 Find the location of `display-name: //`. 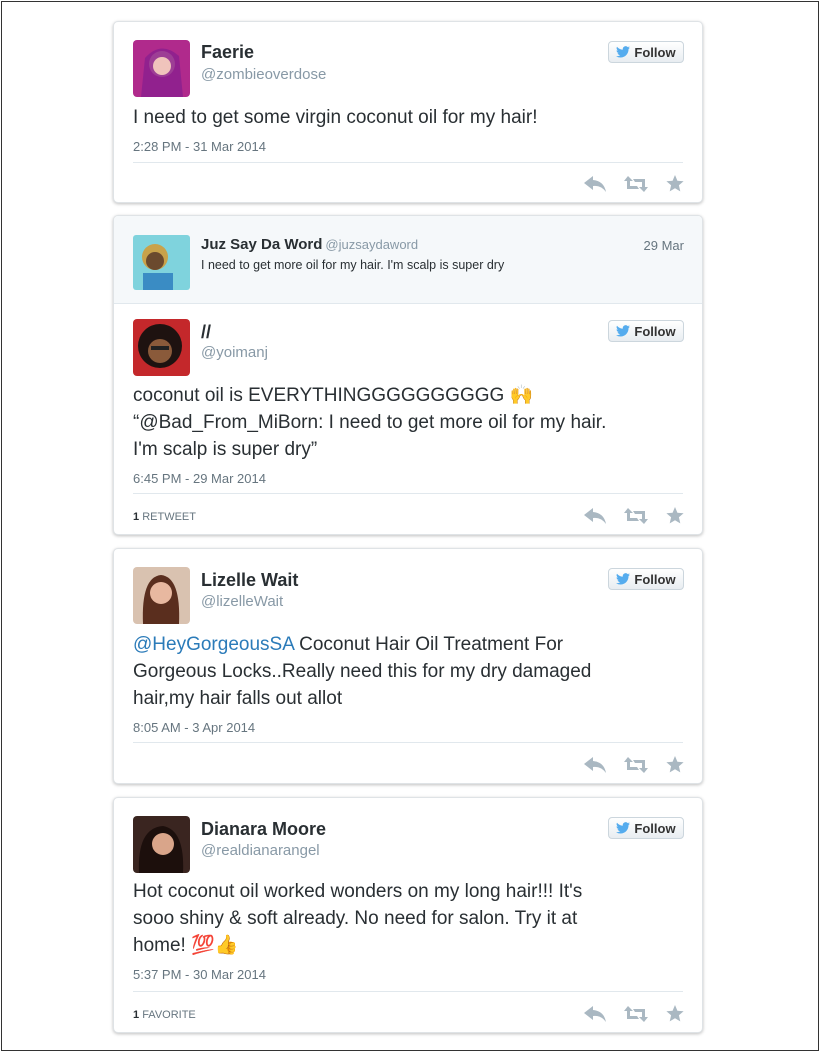

display-name: // is located at coordinates (206, 332).